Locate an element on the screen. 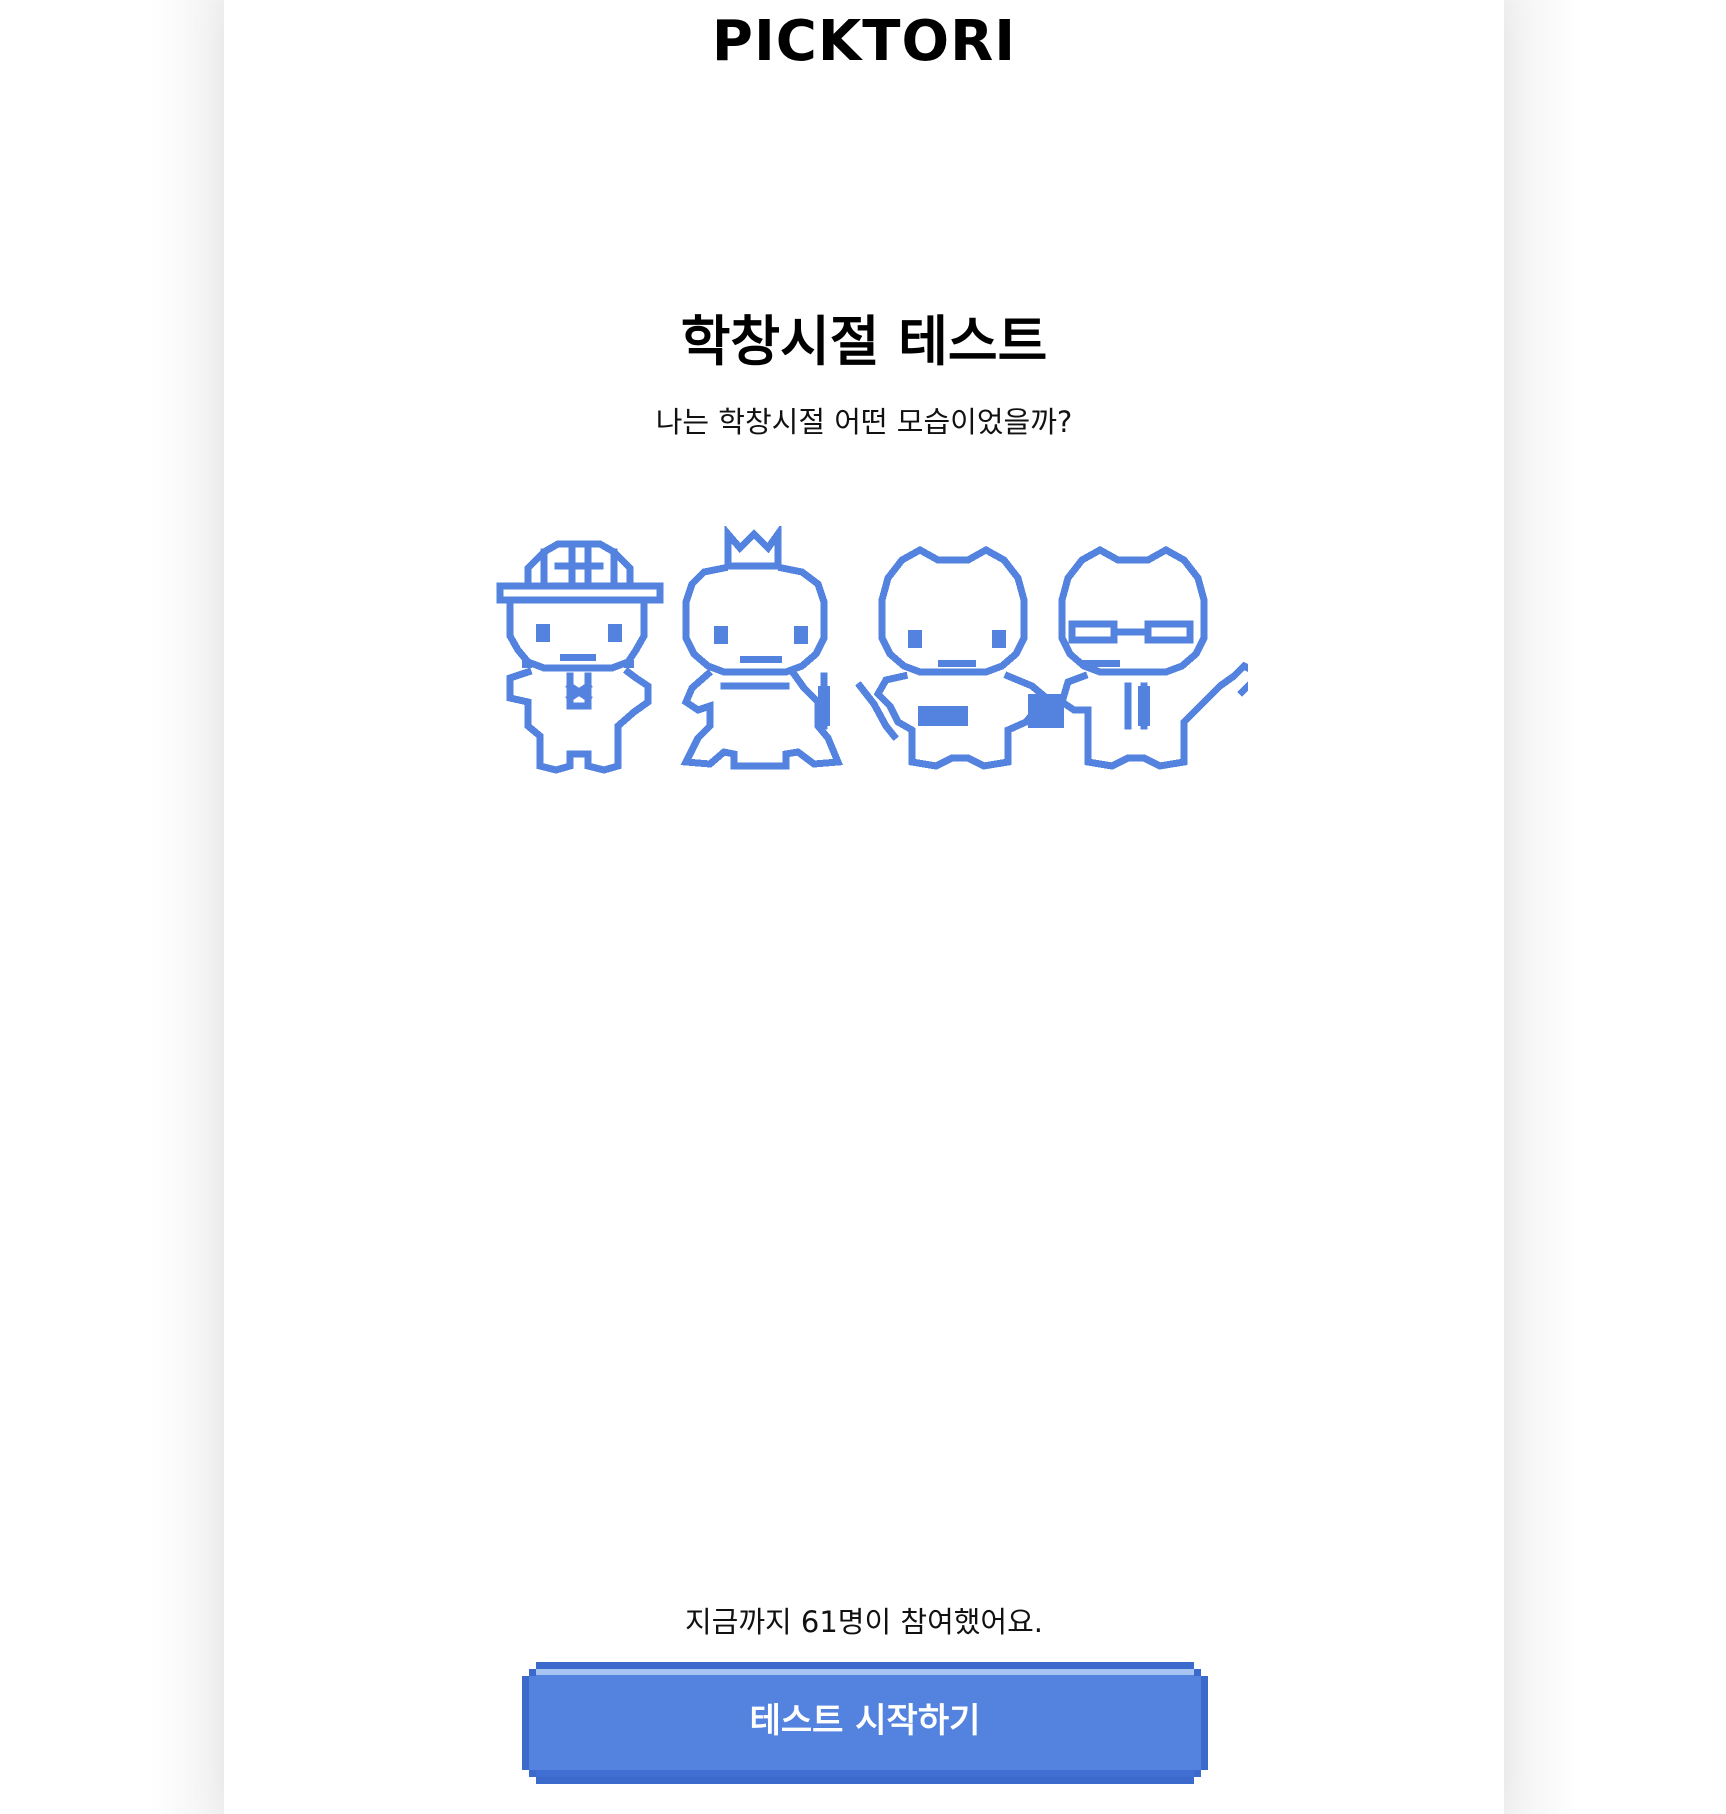 The width and height of the screenshot is (1726, 1814). pixel-characters-illustration is located at coordinates (872, 650).